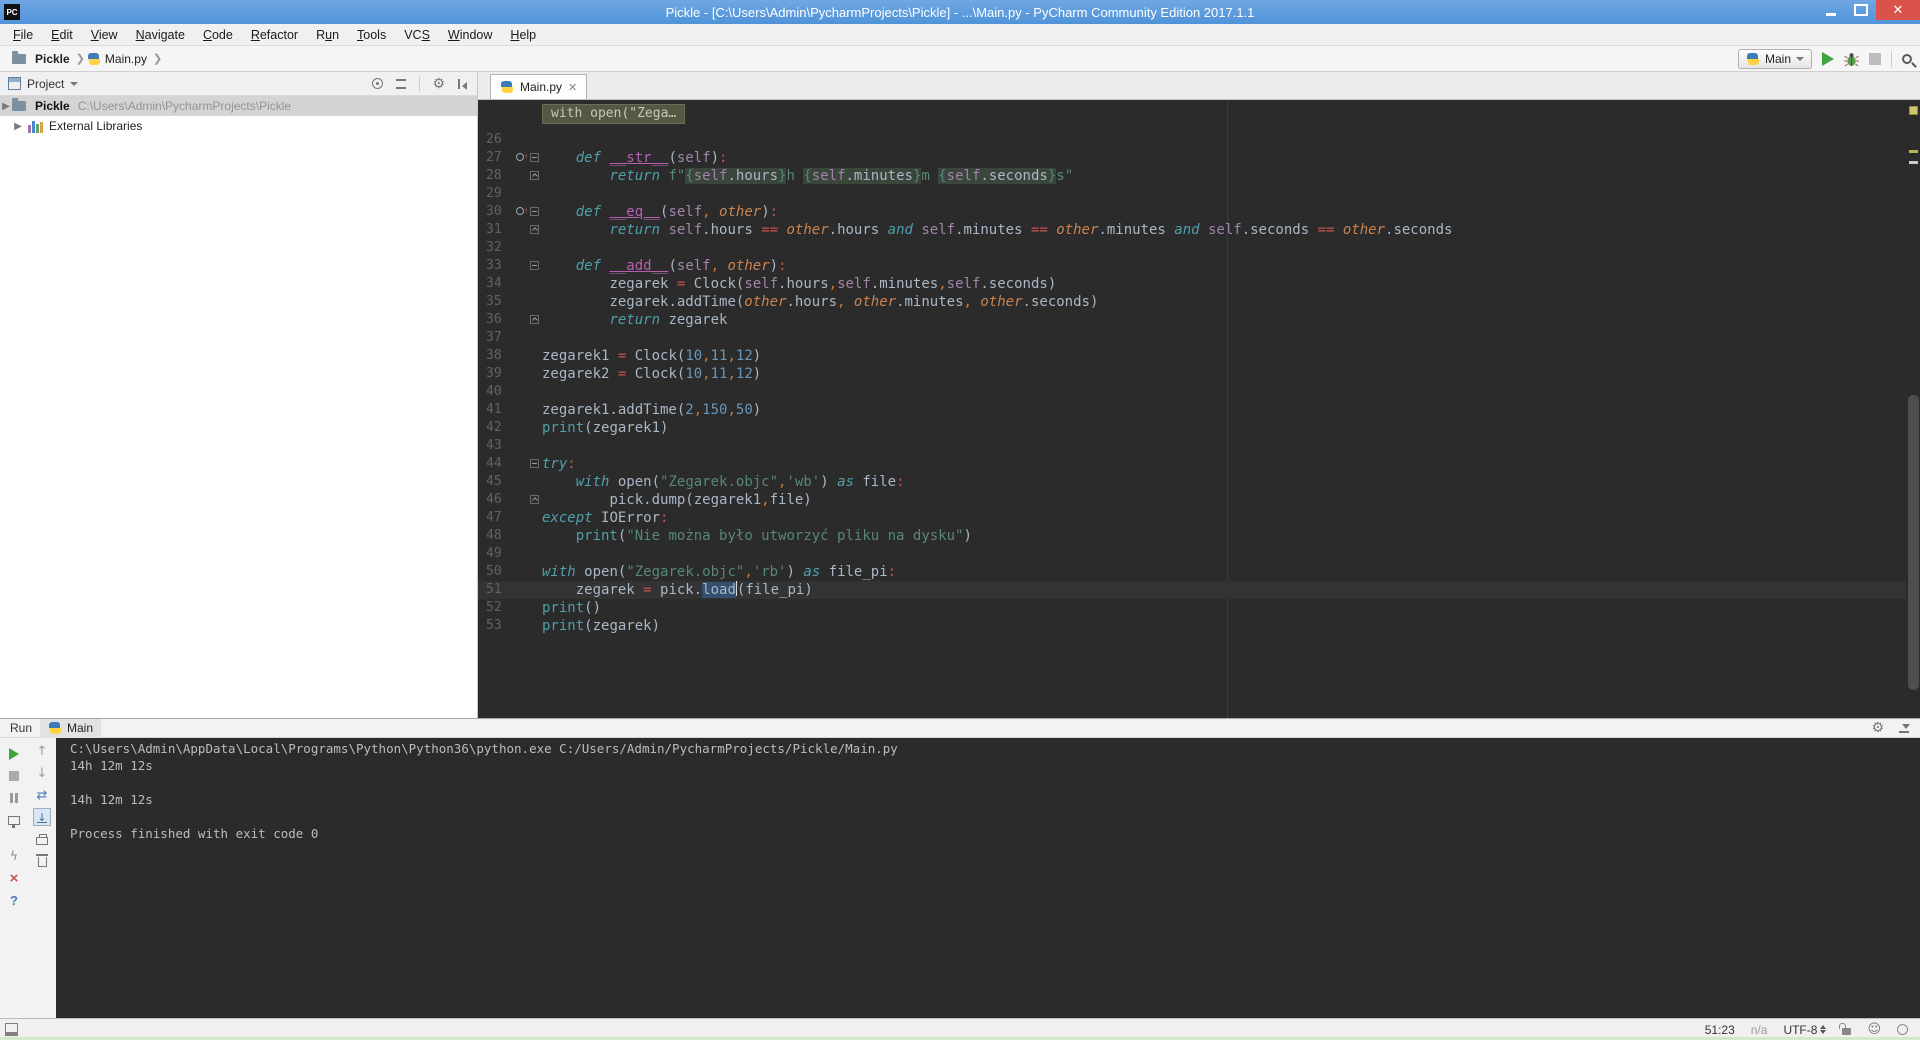 The height and width of the screenshot is (1040, 1920). Describe the element at coordinates (1192, 518) in the screenshot. I see `code-line-47: 47 except IOError:` at that location.